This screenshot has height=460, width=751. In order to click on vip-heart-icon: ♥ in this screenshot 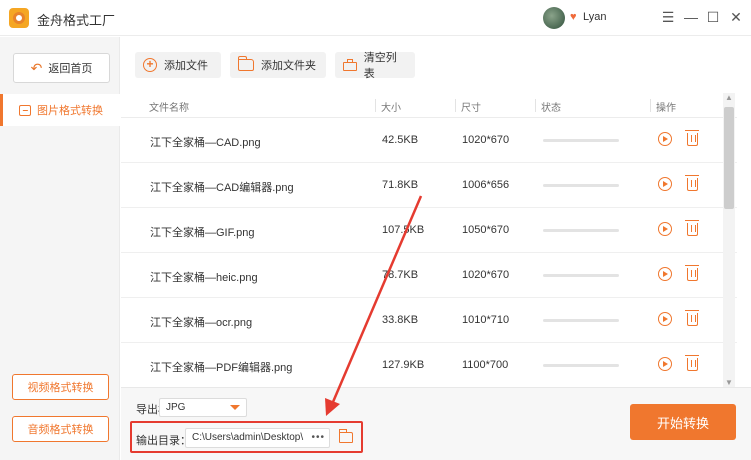, I will do `click(573, 17)`.